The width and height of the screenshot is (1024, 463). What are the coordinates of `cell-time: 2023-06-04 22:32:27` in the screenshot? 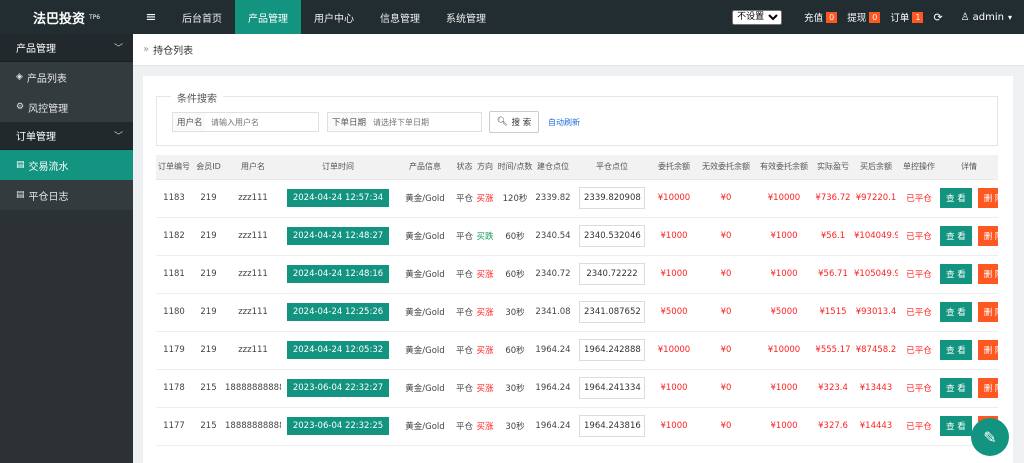 It's located at (338, 388).